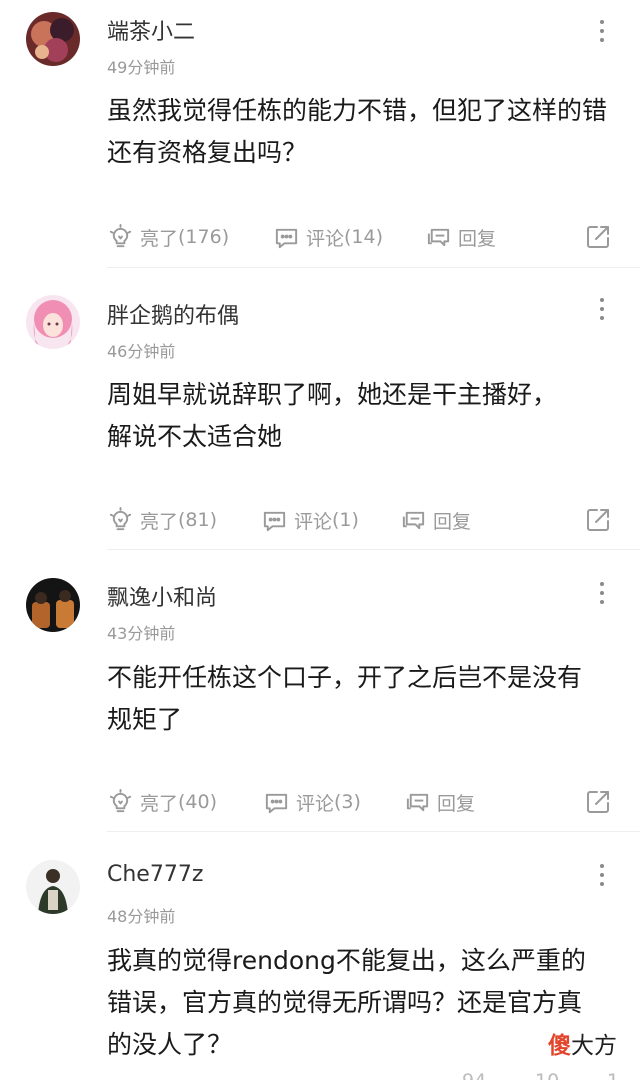 This screenshot has height=1080, width=640. I want to click on comment-text: 不能开任栋这个口子，开了之后岂不是没有规矩了, so click(345, 698).